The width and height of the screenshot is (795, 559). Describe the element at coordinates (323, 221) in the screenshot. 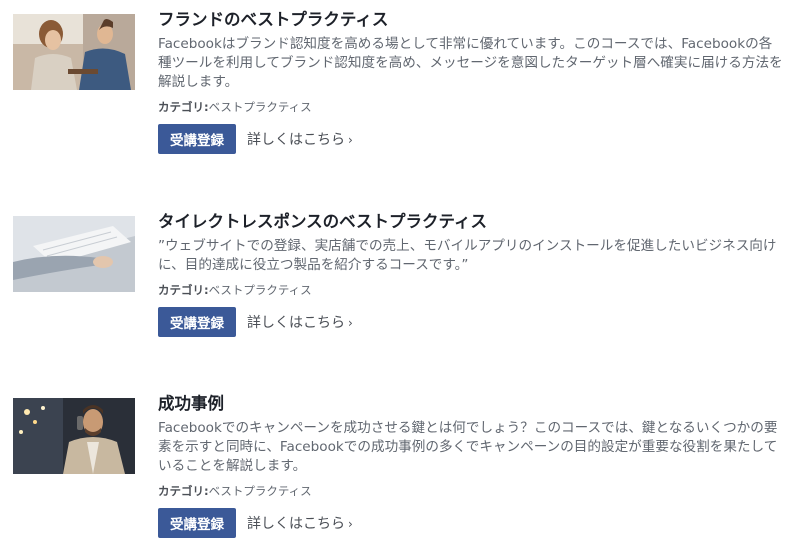

I see `course-title: タイレクトレスポンスのベストプラクティス` at that location.